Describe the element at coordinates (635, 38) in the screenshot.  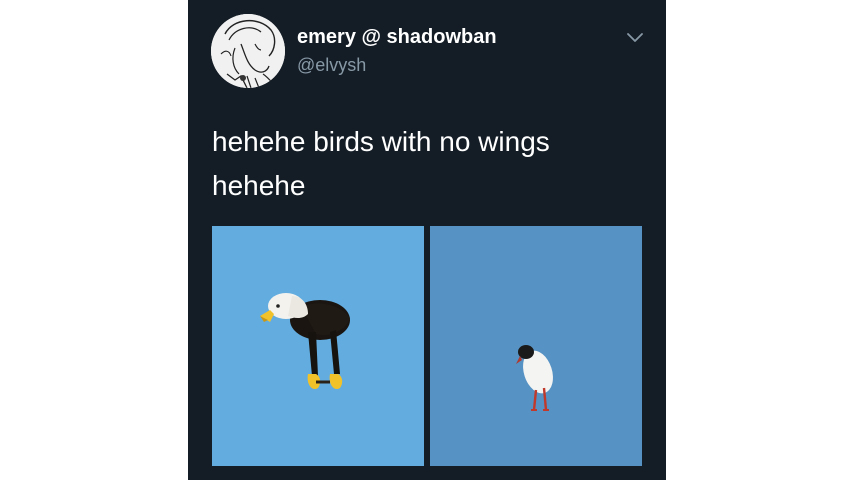
I see `chevron-down-icon` at that location.